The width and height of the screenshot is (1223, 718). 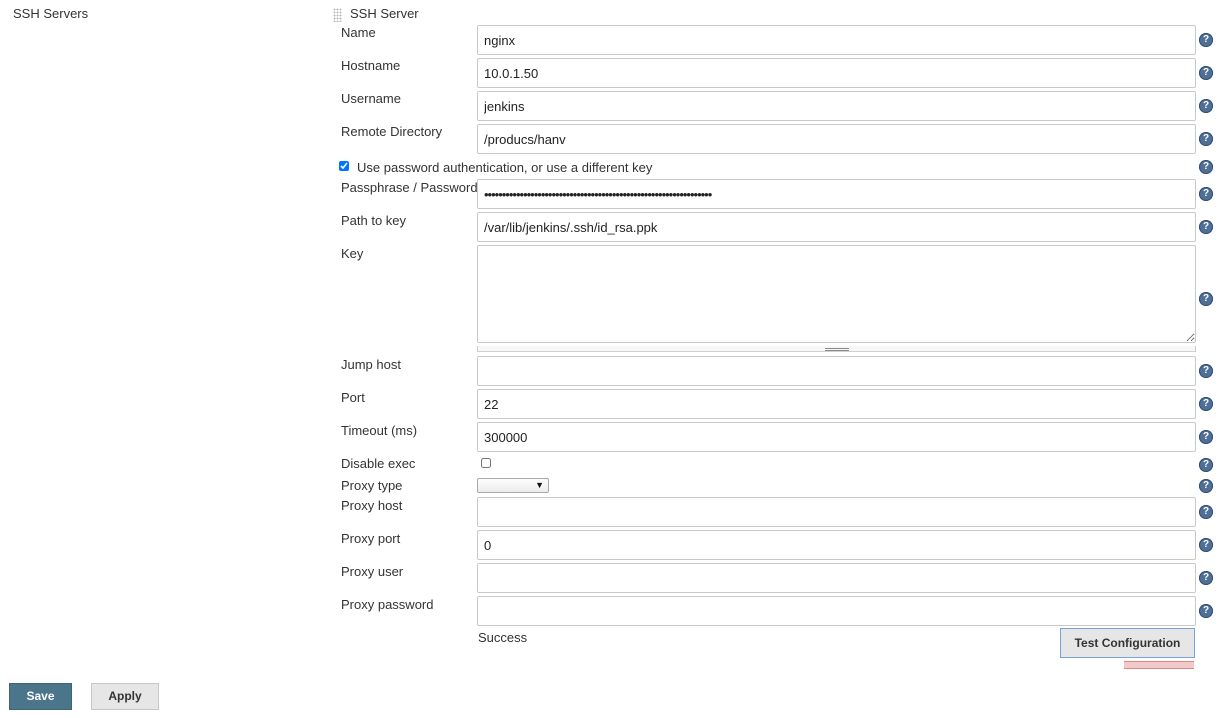 I want to click on test-progress-bar, so click(x=1159, y=665).